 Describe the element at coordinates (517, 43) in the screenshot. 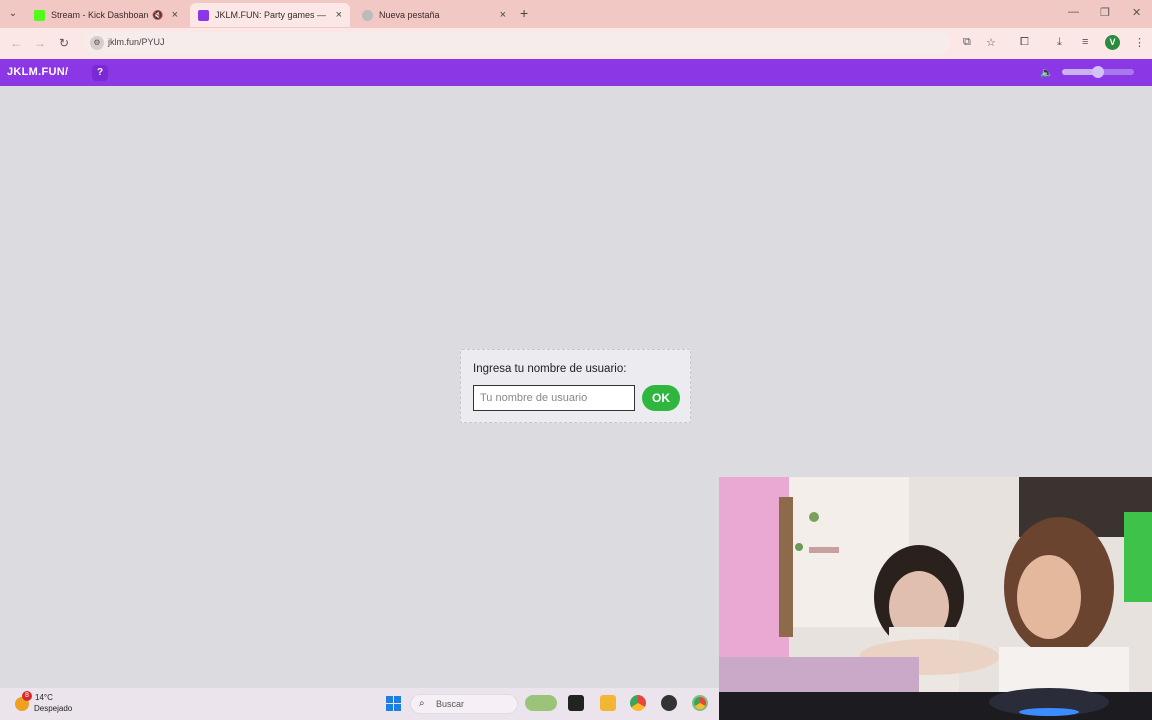

I see `address-bar: ⚙ jklm.fun/PYUJ` at that location.